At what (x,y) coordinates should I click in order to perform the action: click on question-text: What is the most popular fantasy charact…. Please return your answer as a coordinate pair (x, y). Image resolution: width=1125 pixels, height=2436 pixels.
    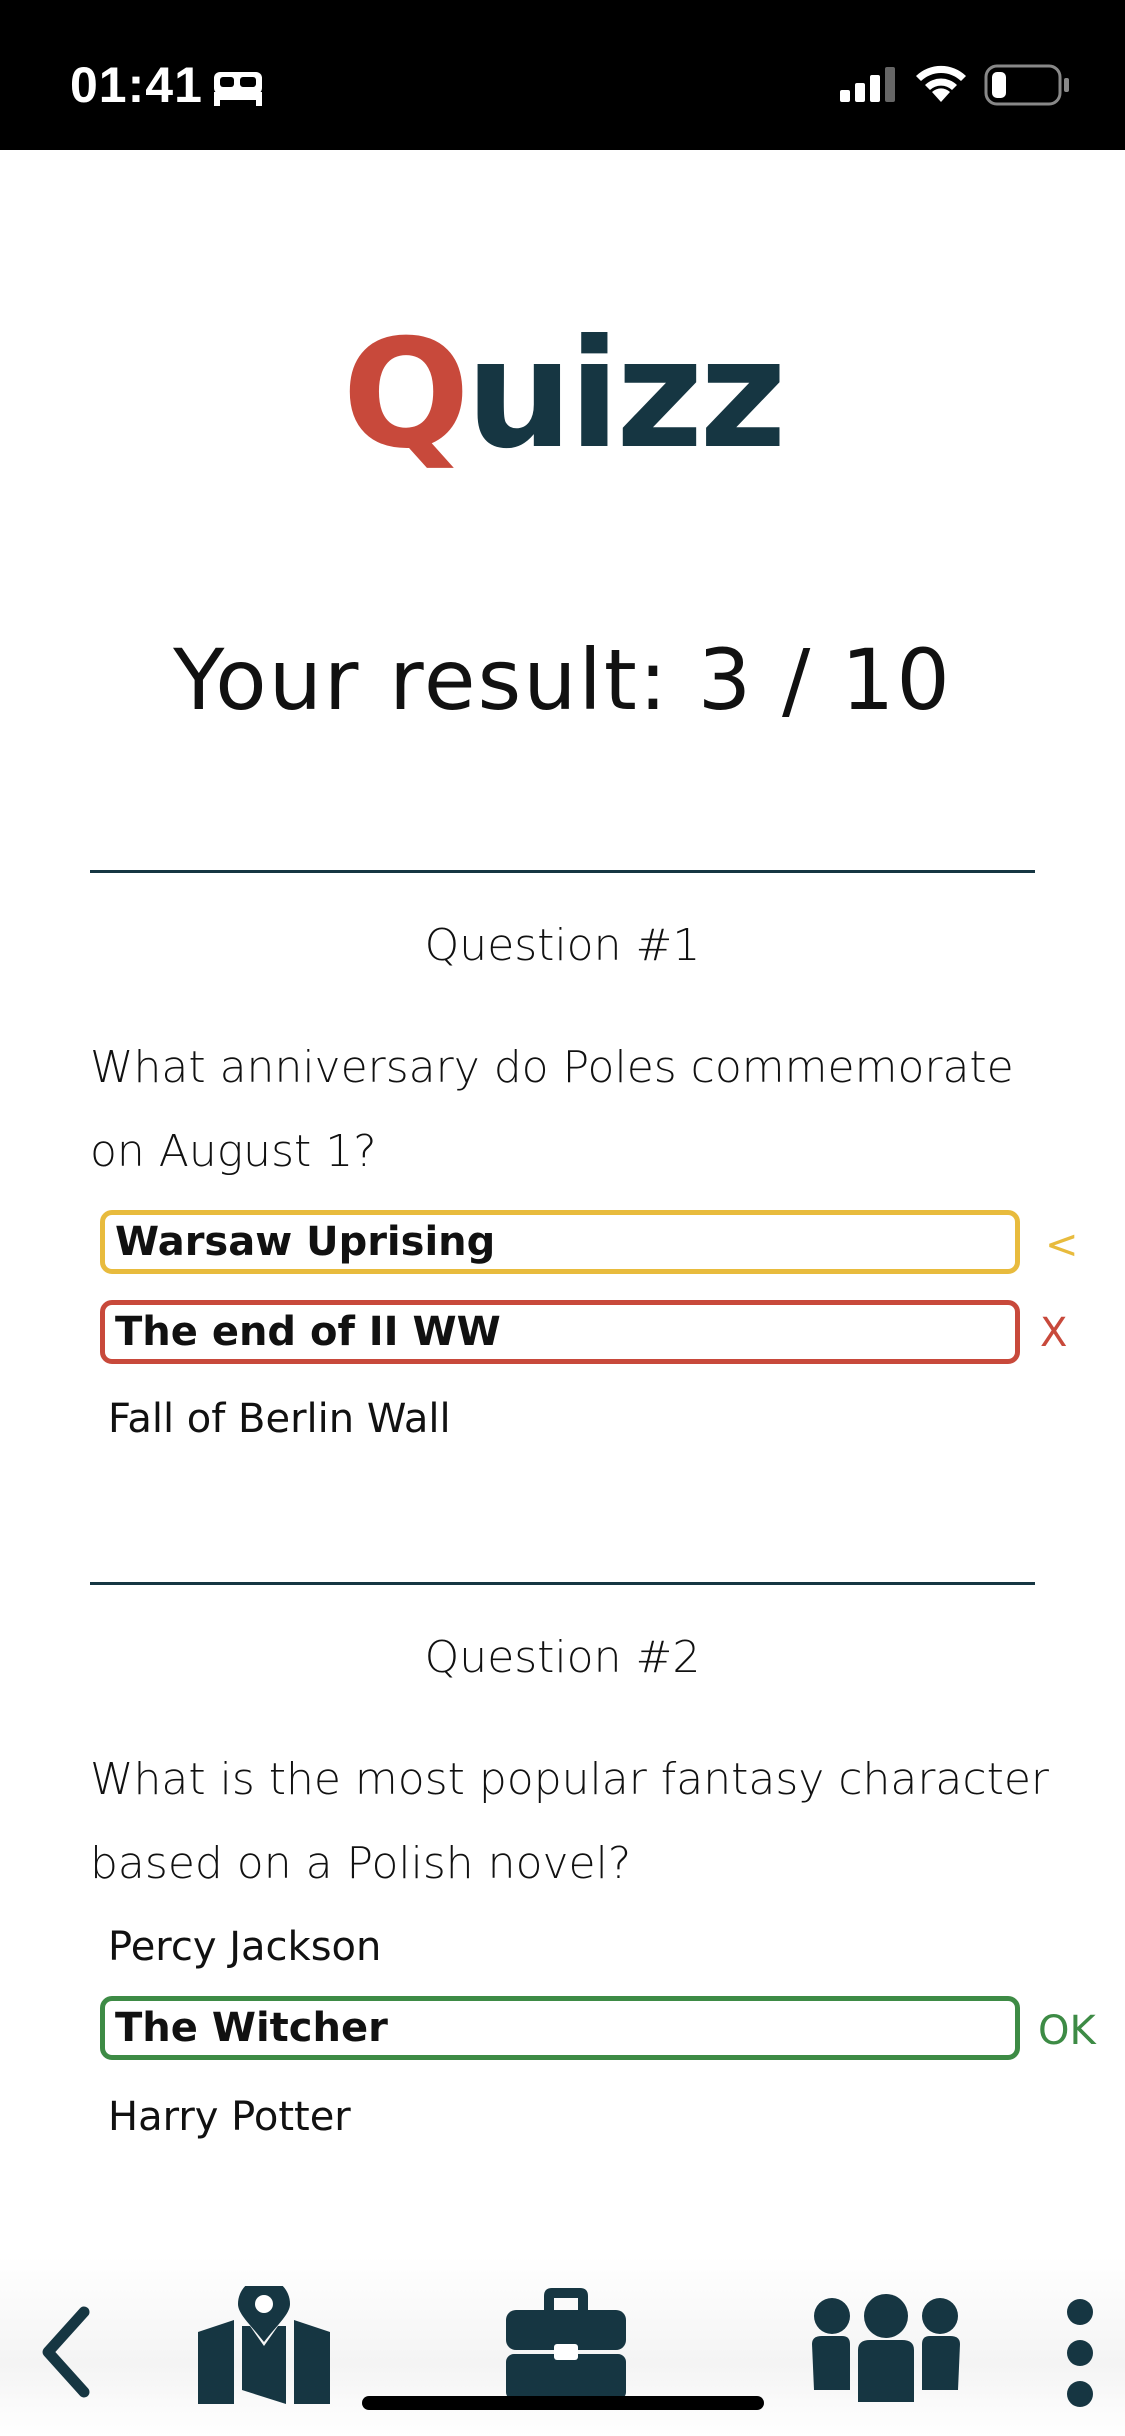
    Looking at the image, I should click on (569, 1821).